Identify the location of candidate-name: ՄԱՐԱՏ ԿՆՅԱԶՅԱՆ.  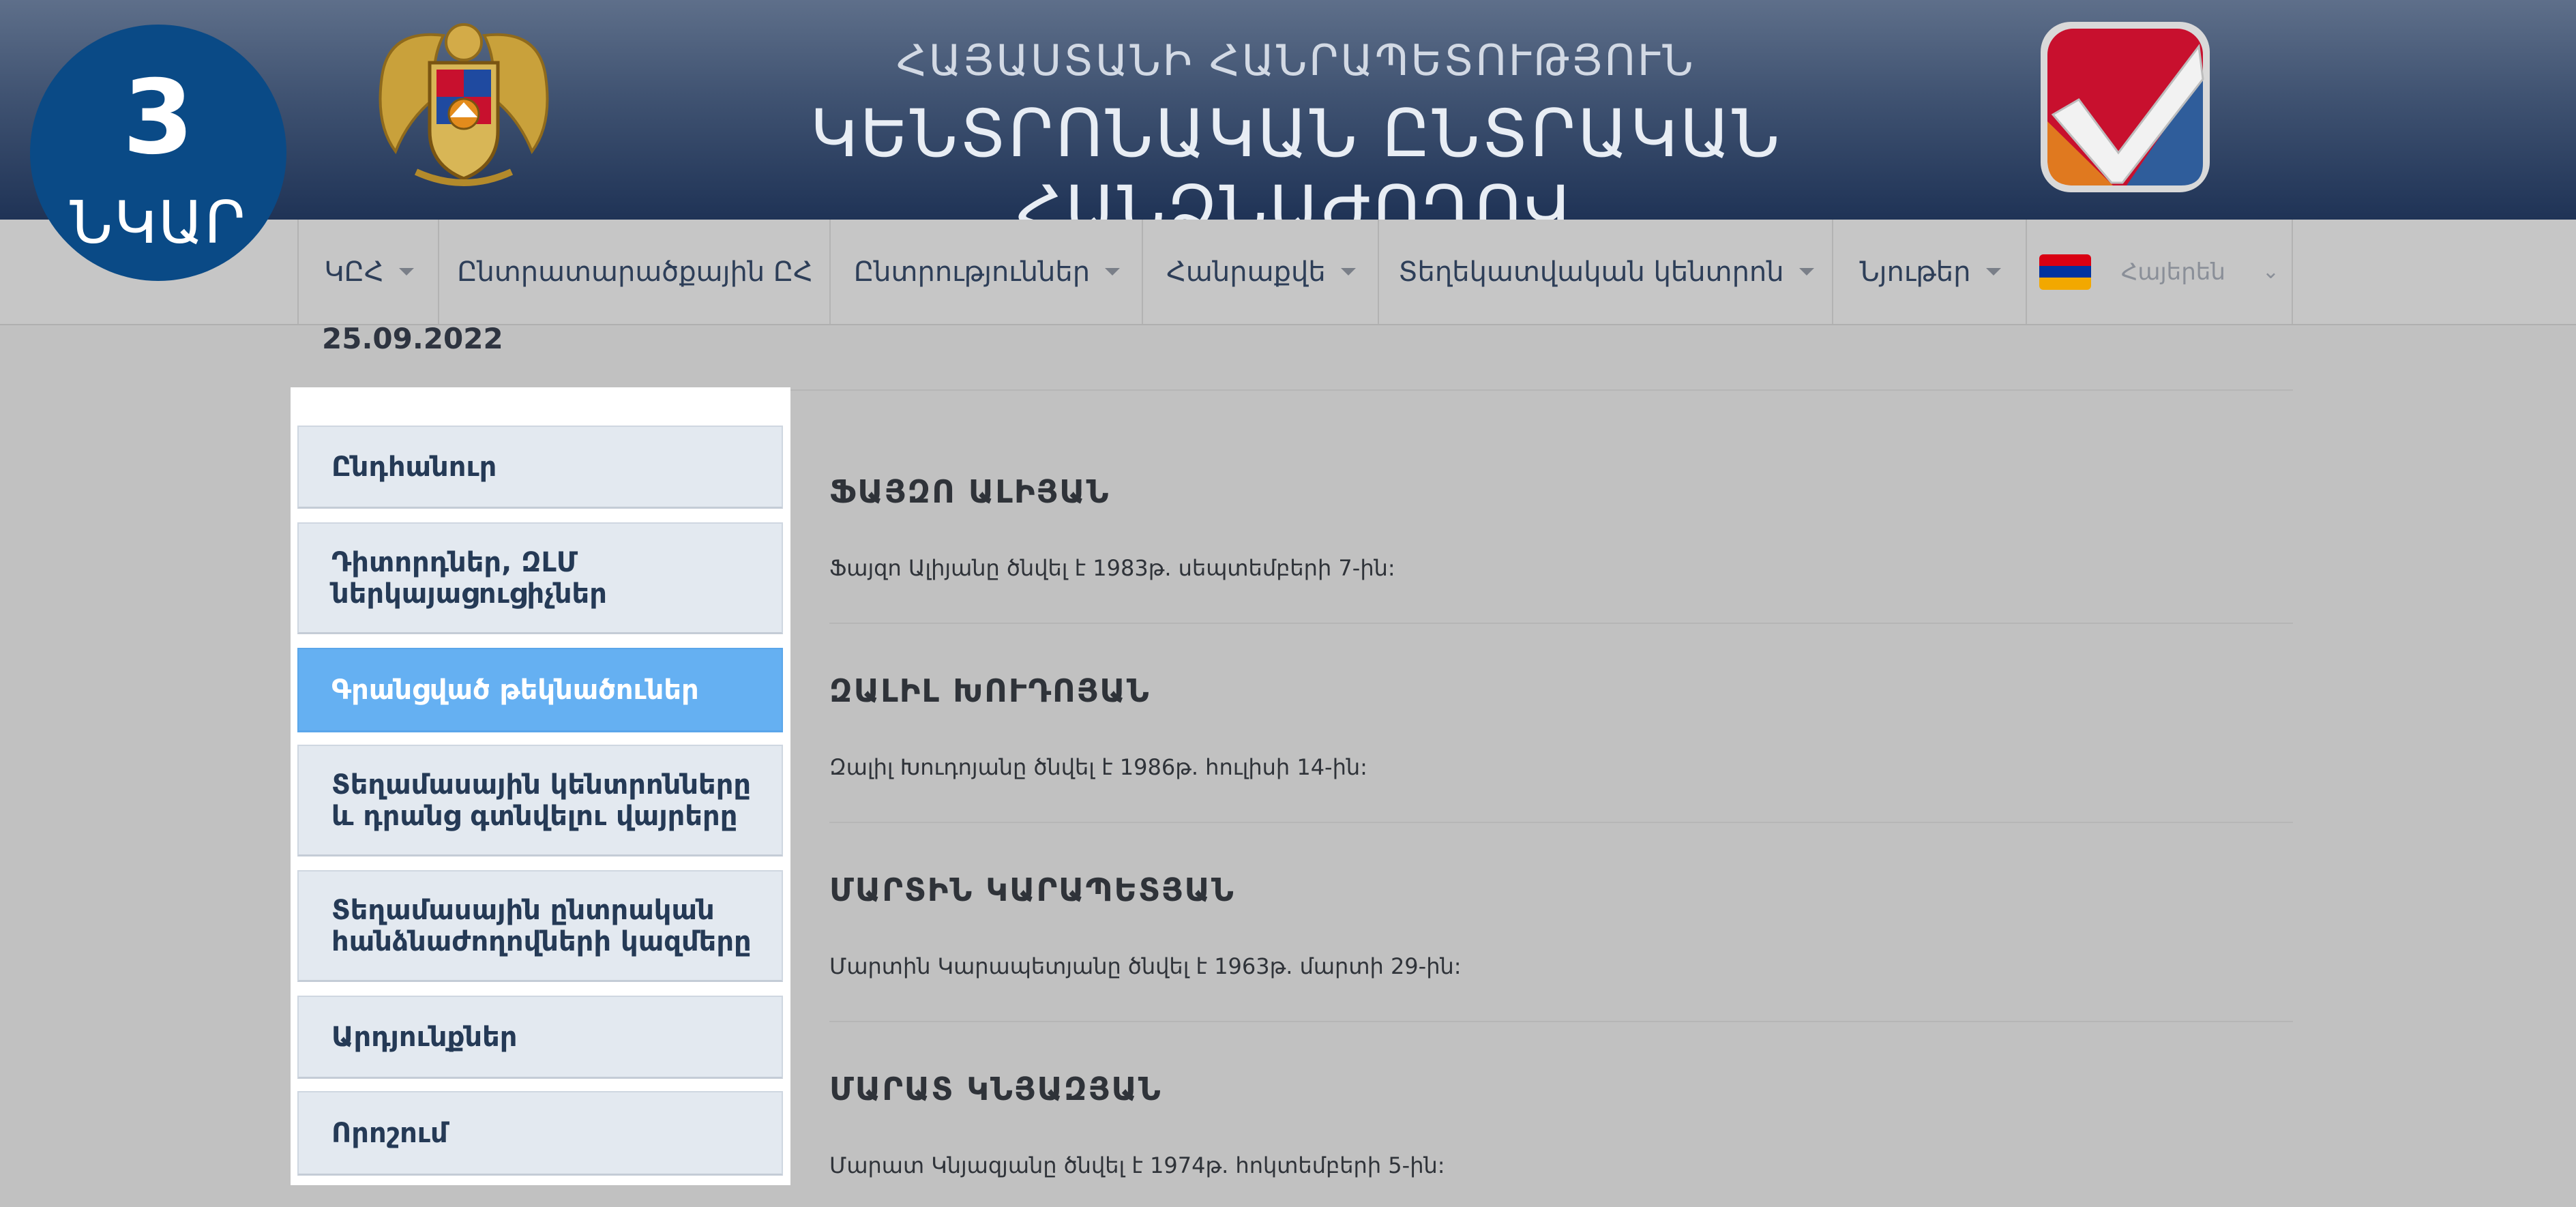
(995, 1089).